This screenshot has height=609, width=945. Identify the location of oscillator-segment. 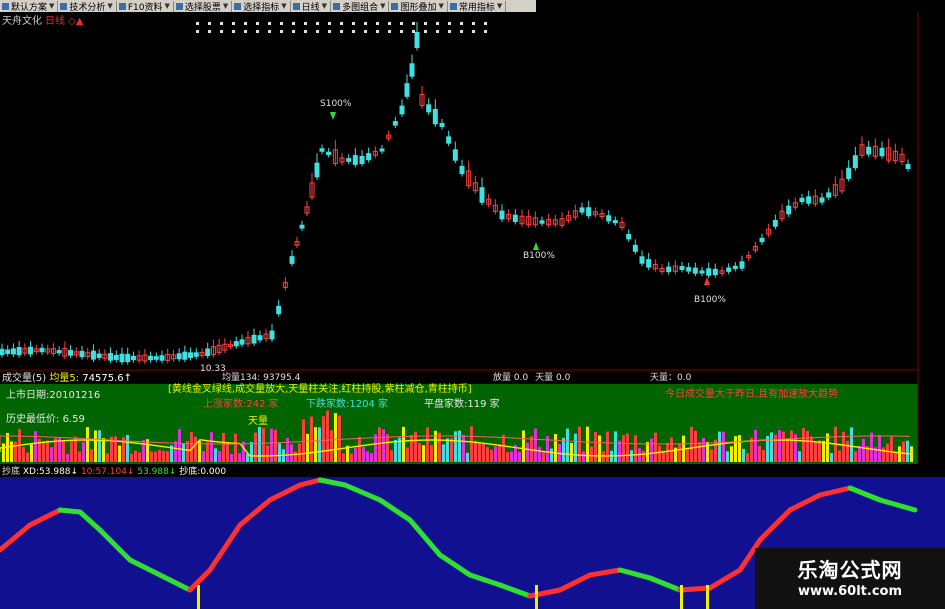
(70, 511).